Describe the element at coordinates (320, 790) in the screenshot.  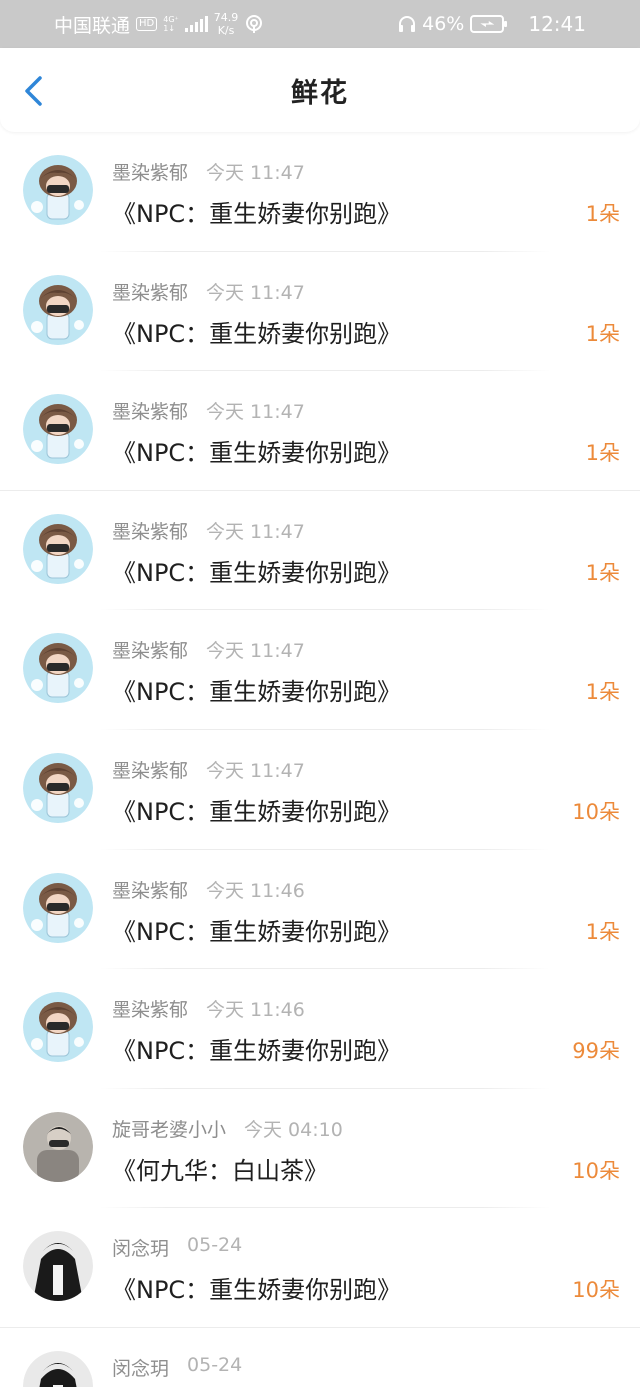
I see `list-item: 墨染紫郁 今天 11:47 《NPC：重生娇妻你别跑》 10朵` at that location.